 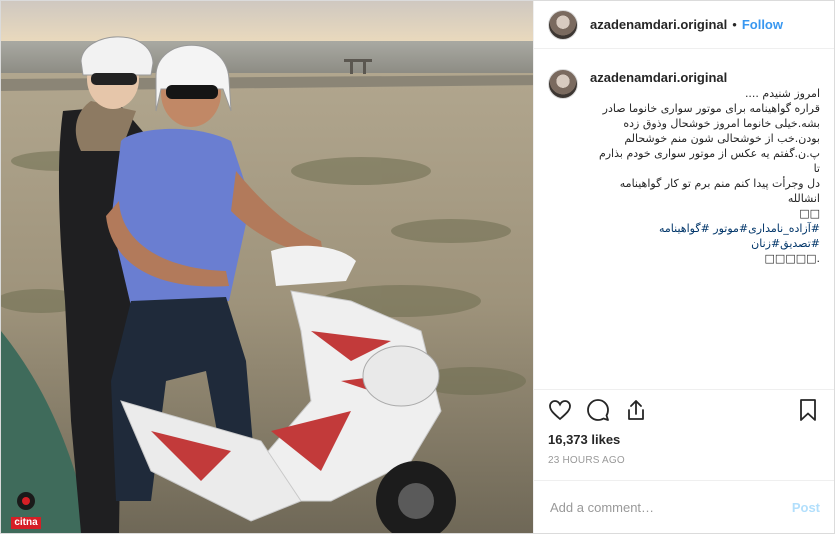 What do you see at coordinates (792, 258) in the screenshot?
I see `caption-line: .□□□□□` at bounding box center [792, 258].